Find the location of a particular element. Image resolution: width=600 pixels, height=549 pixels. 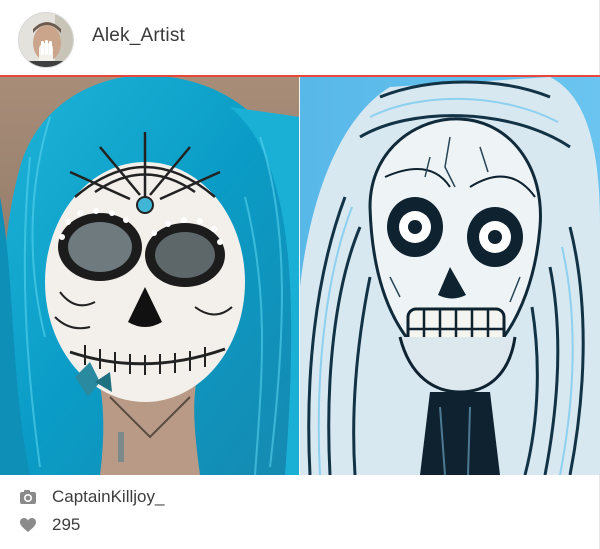

likes-row: 295 is located at coordinates (49, 525).